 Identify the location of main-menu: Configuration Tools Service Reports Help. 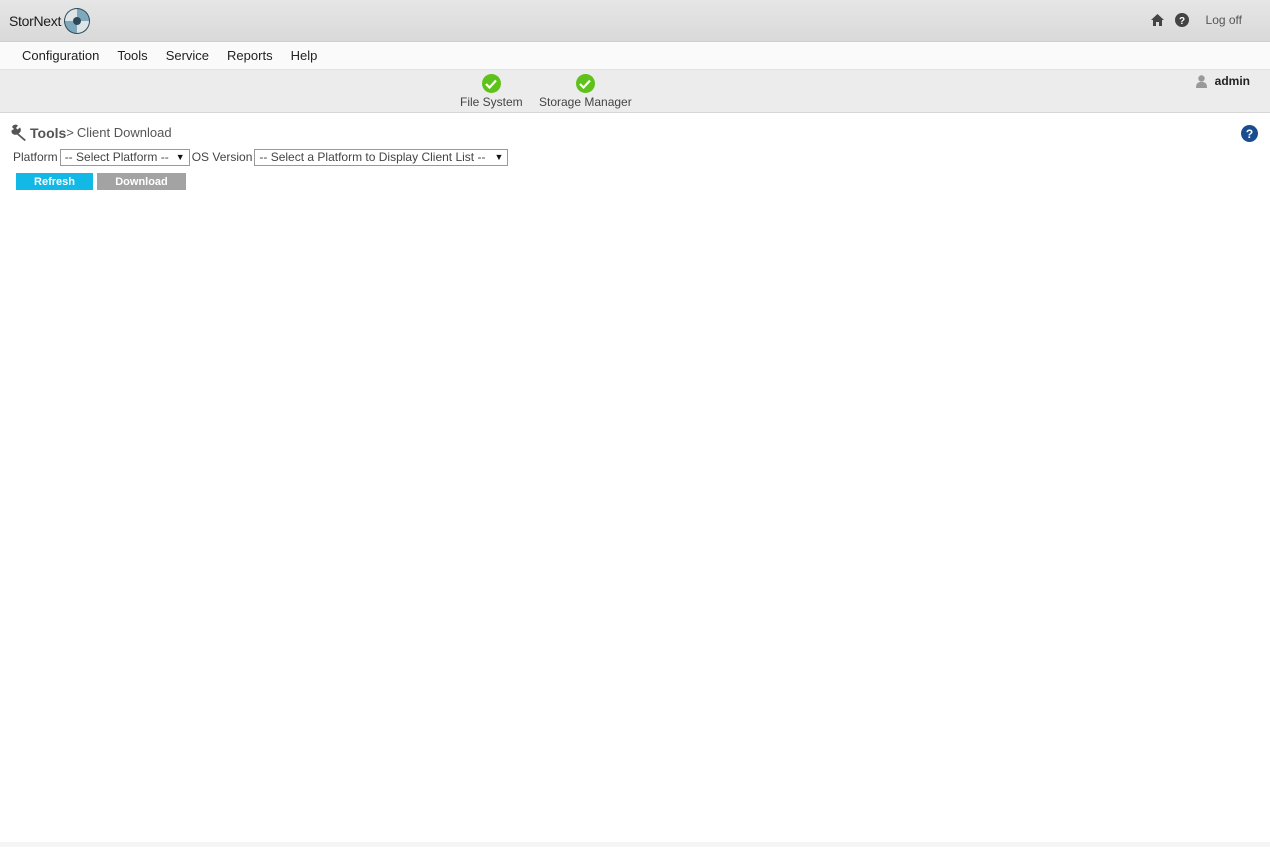
(635, 56).